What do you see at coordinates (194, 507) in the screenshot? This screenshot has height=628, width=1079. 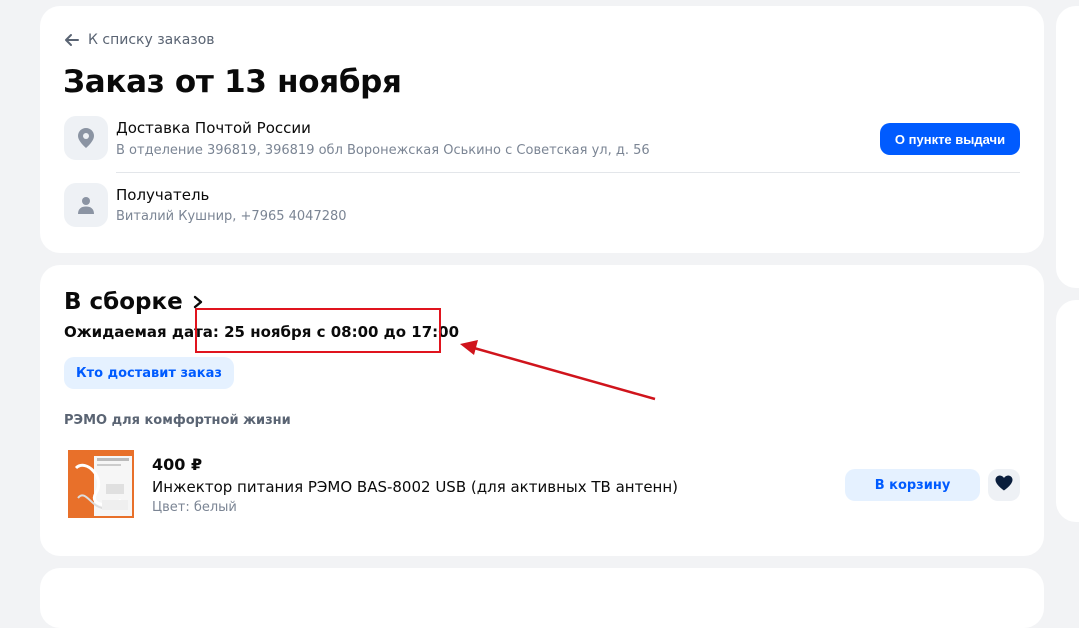 I see `product-color: Цвет: белый` at bounding box center [194, 507].